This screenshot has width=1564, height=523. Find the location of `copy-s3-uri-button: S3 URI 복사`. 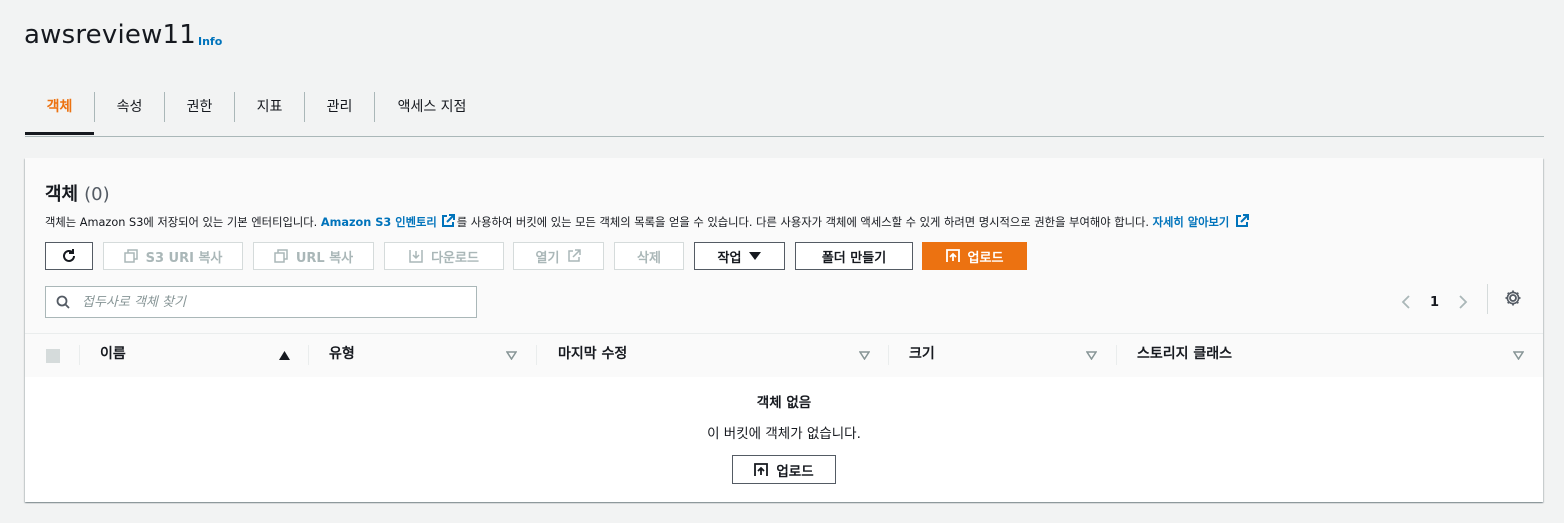

copy-s3-uri-button: S3 URI 복사 is located at coordinates (173, 256).